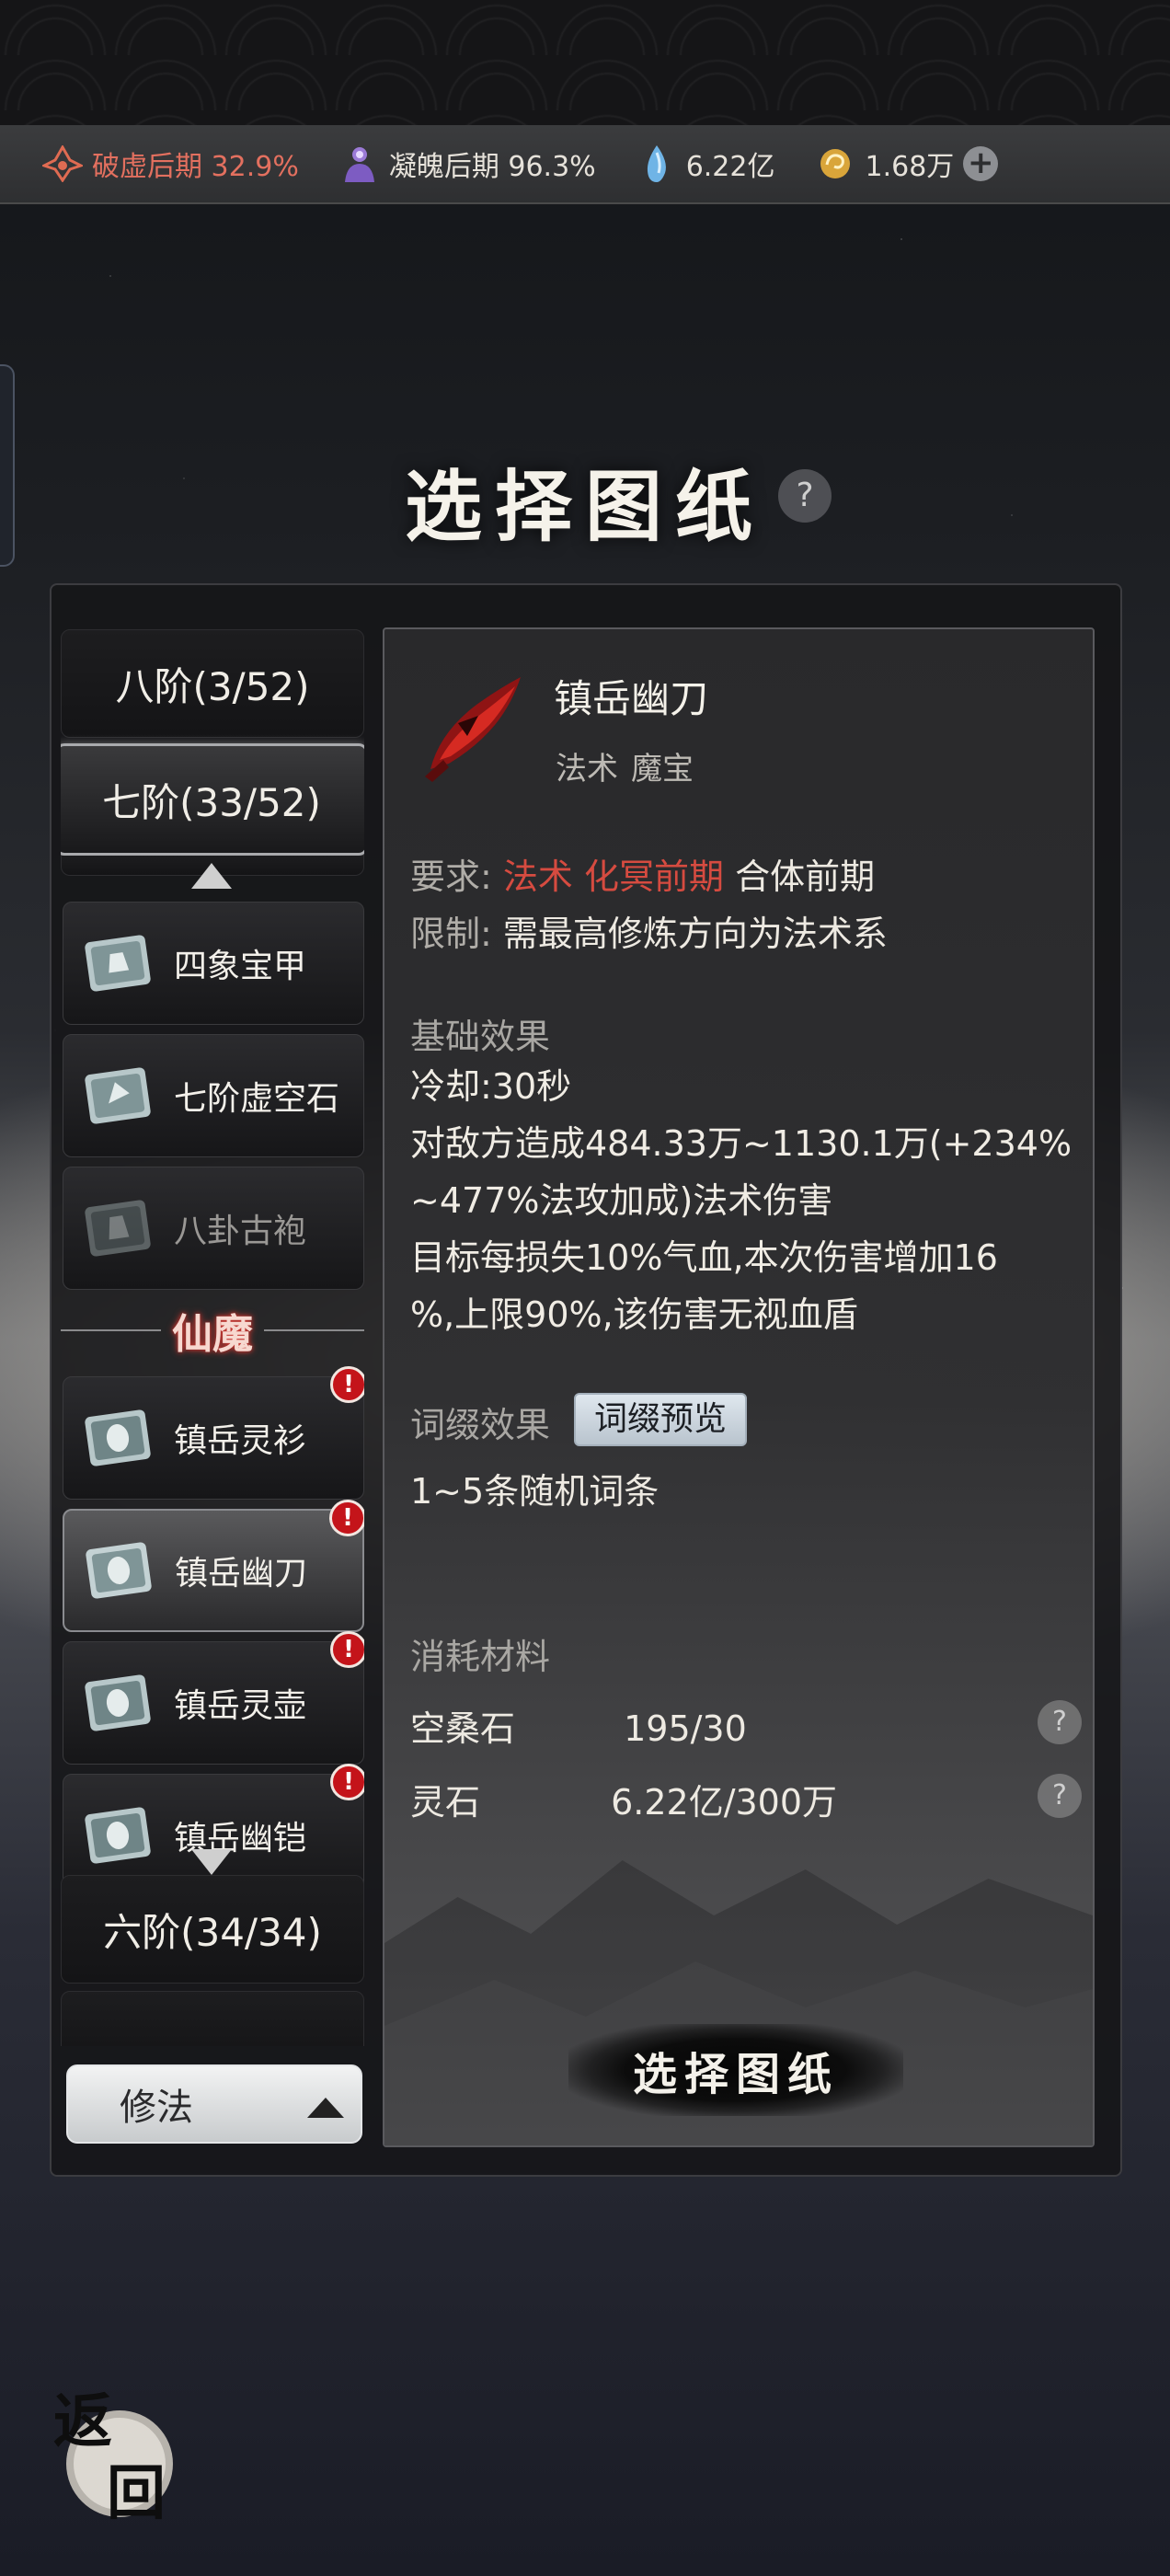 The height and width of the screenshot is (2576, 1170). Describe the element at coordinates (212, 2018) in the screenshot. I see `tier-next-header` at that location.